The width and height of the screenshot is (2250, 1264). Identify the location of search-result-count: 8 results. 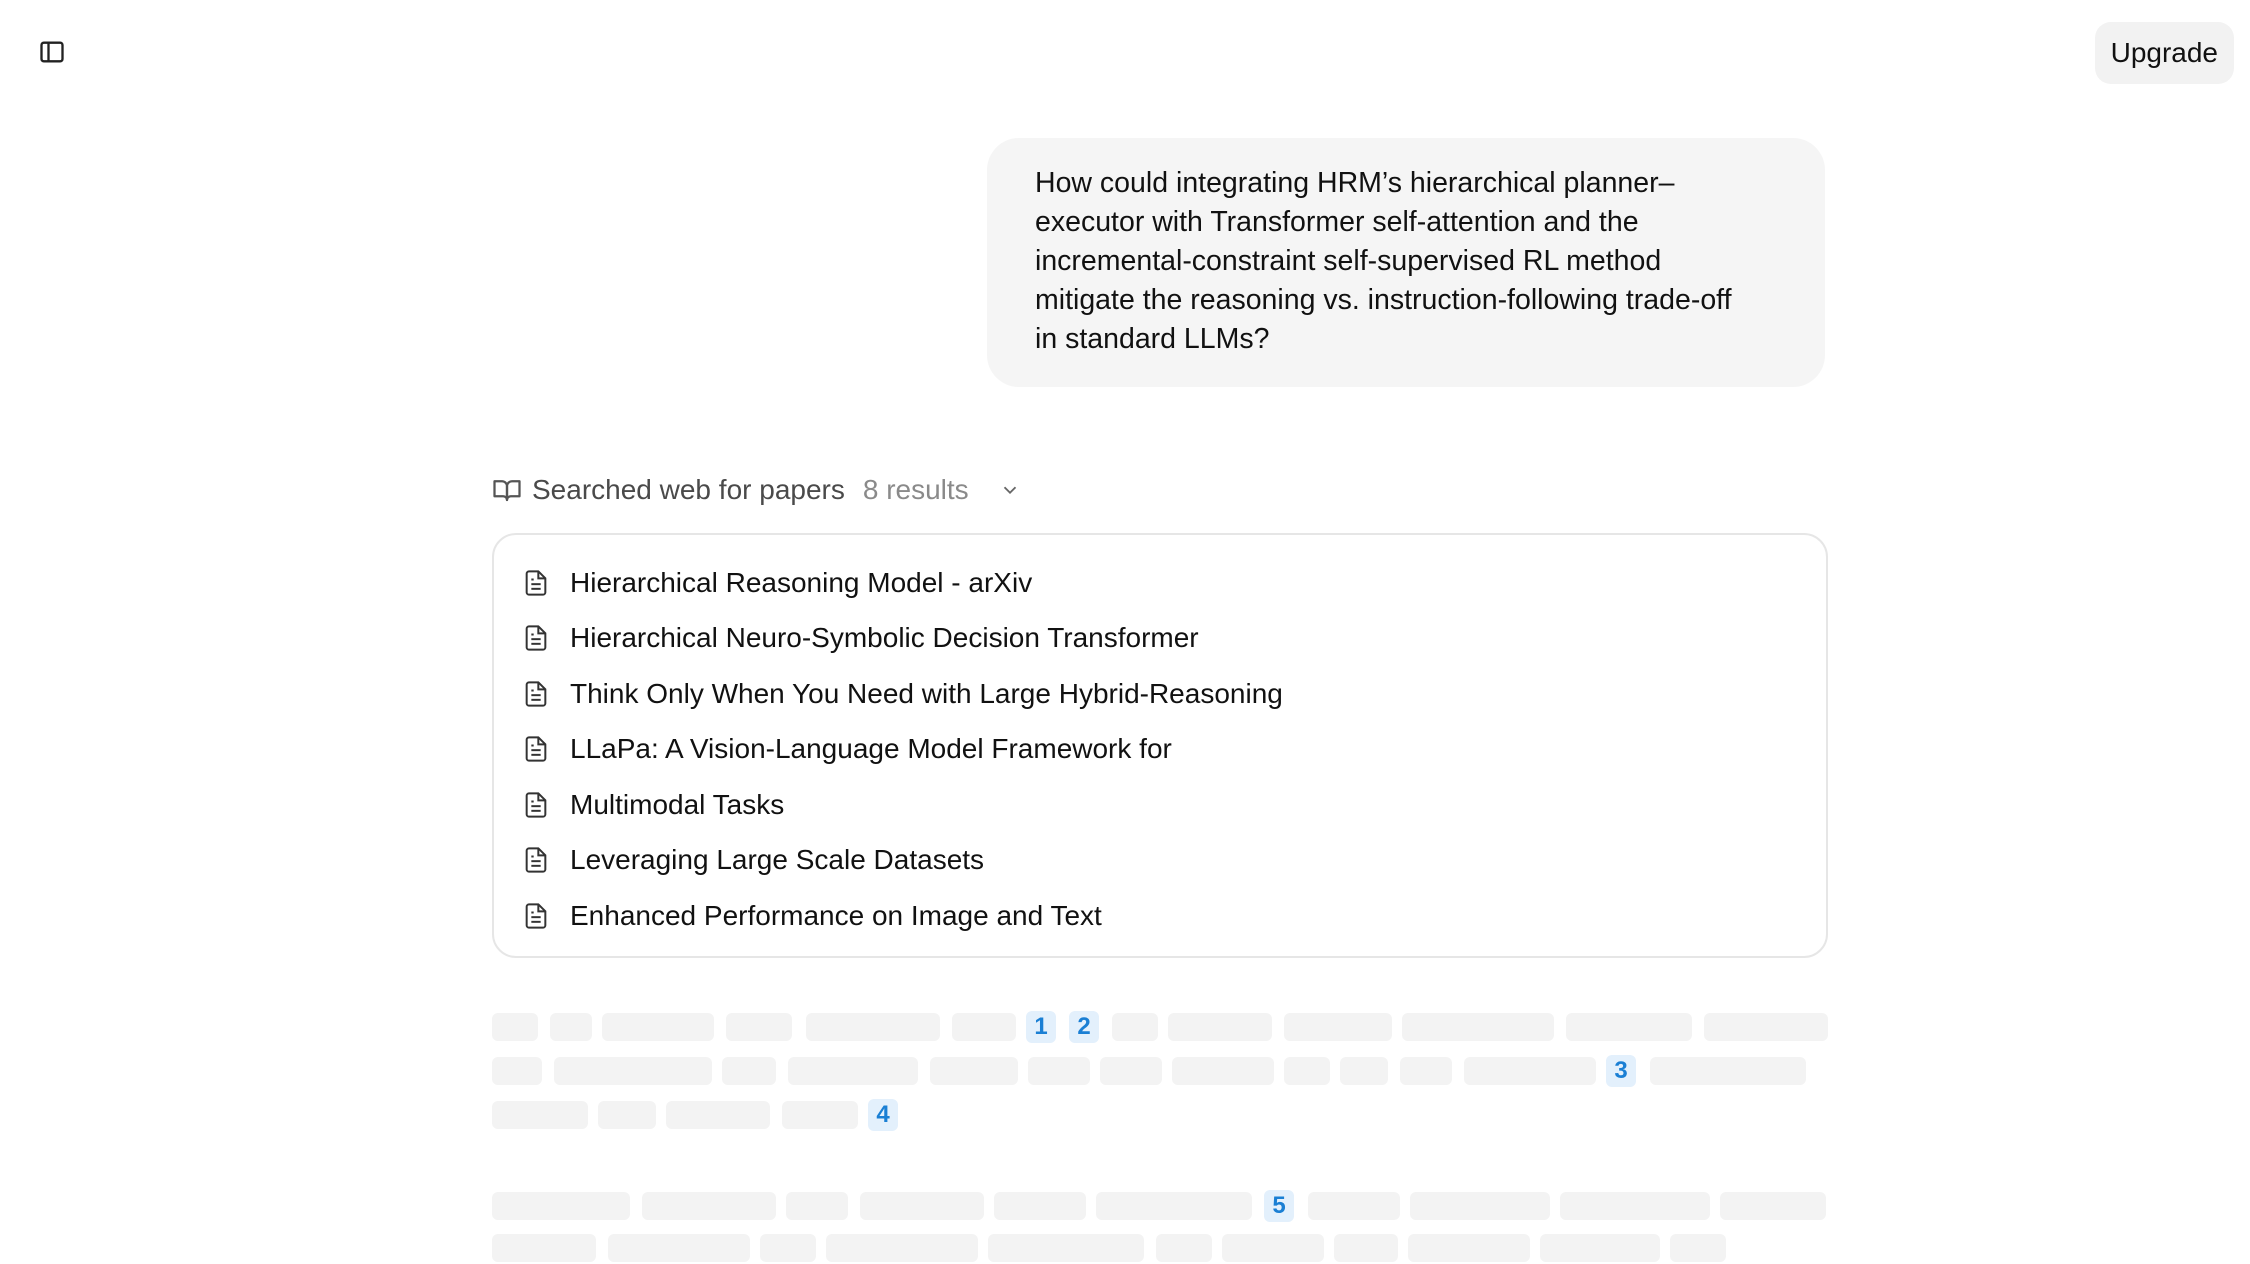
(915, 489).